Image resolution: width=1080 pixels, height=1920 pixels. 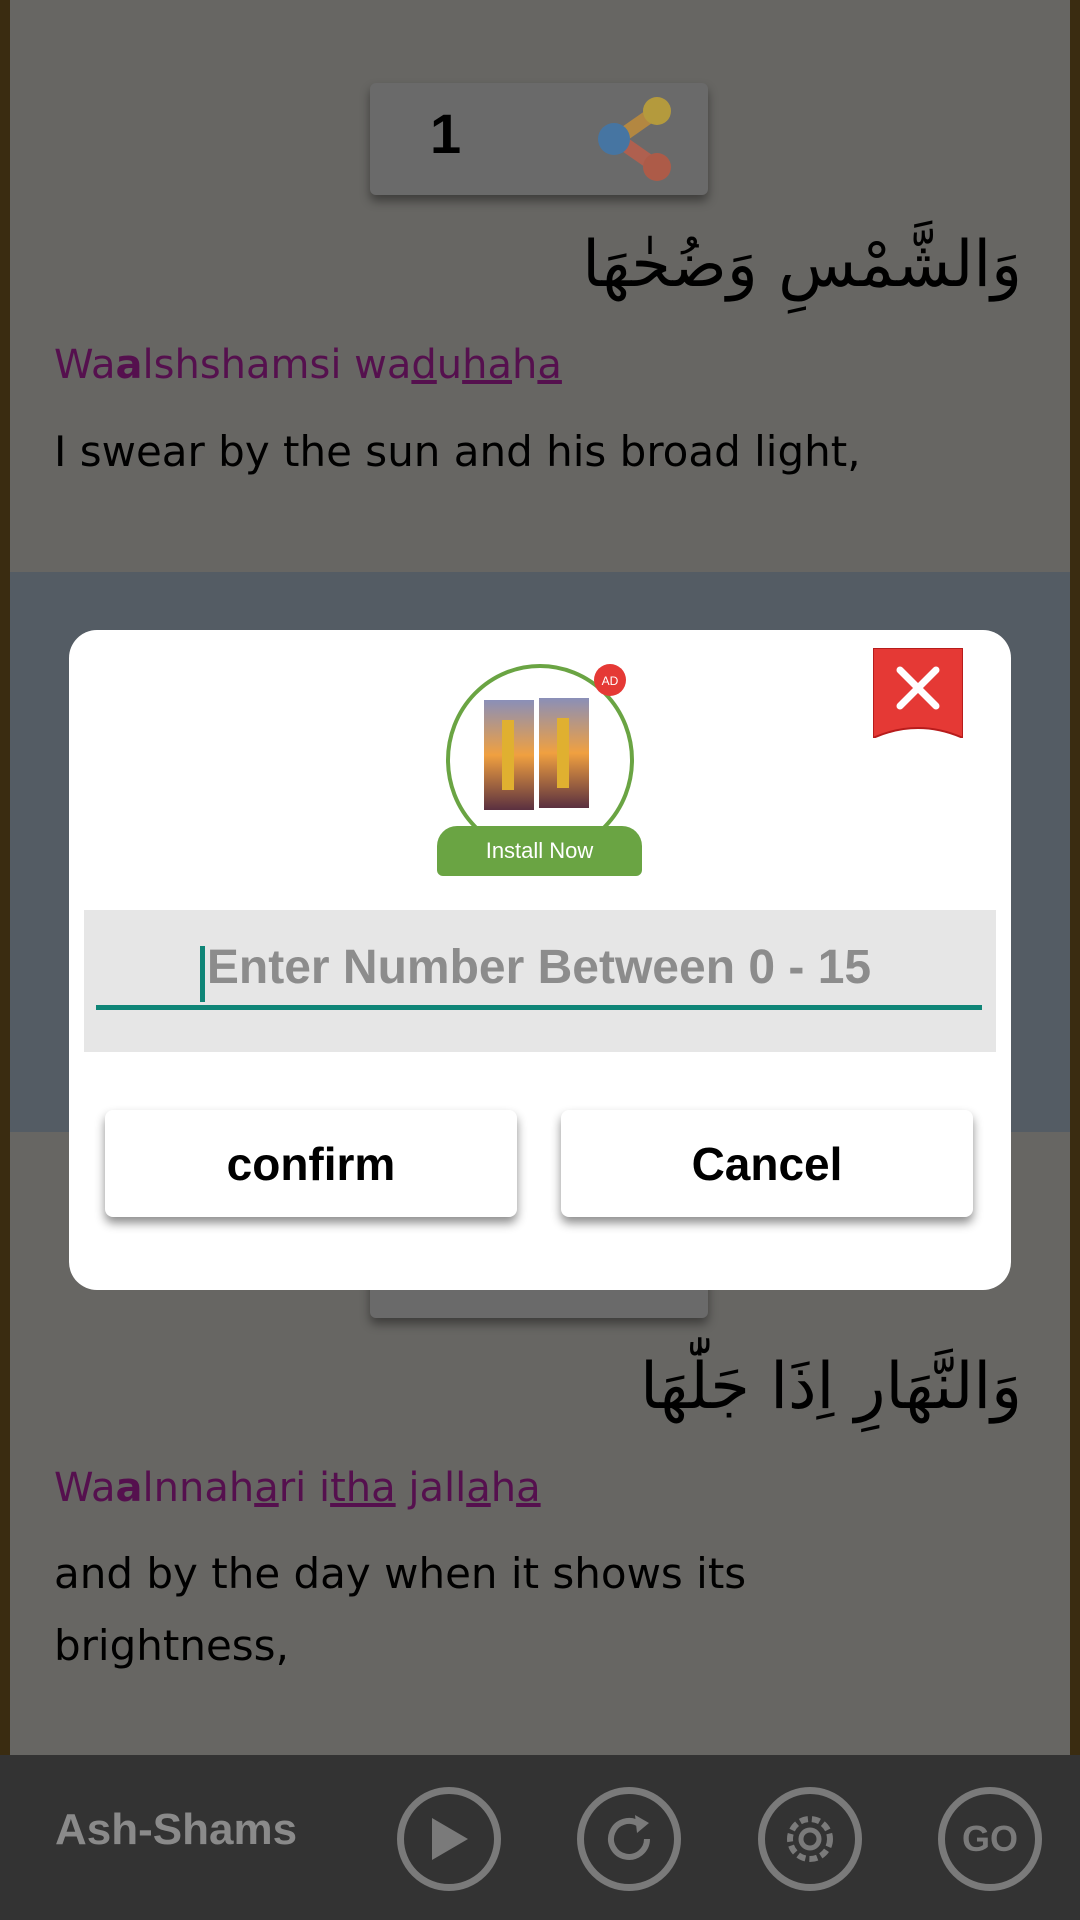 What do you see at coordinates (539, 139) in the screenshot?
I see `verse-number-box: 1` at bounding box center [539, 139].